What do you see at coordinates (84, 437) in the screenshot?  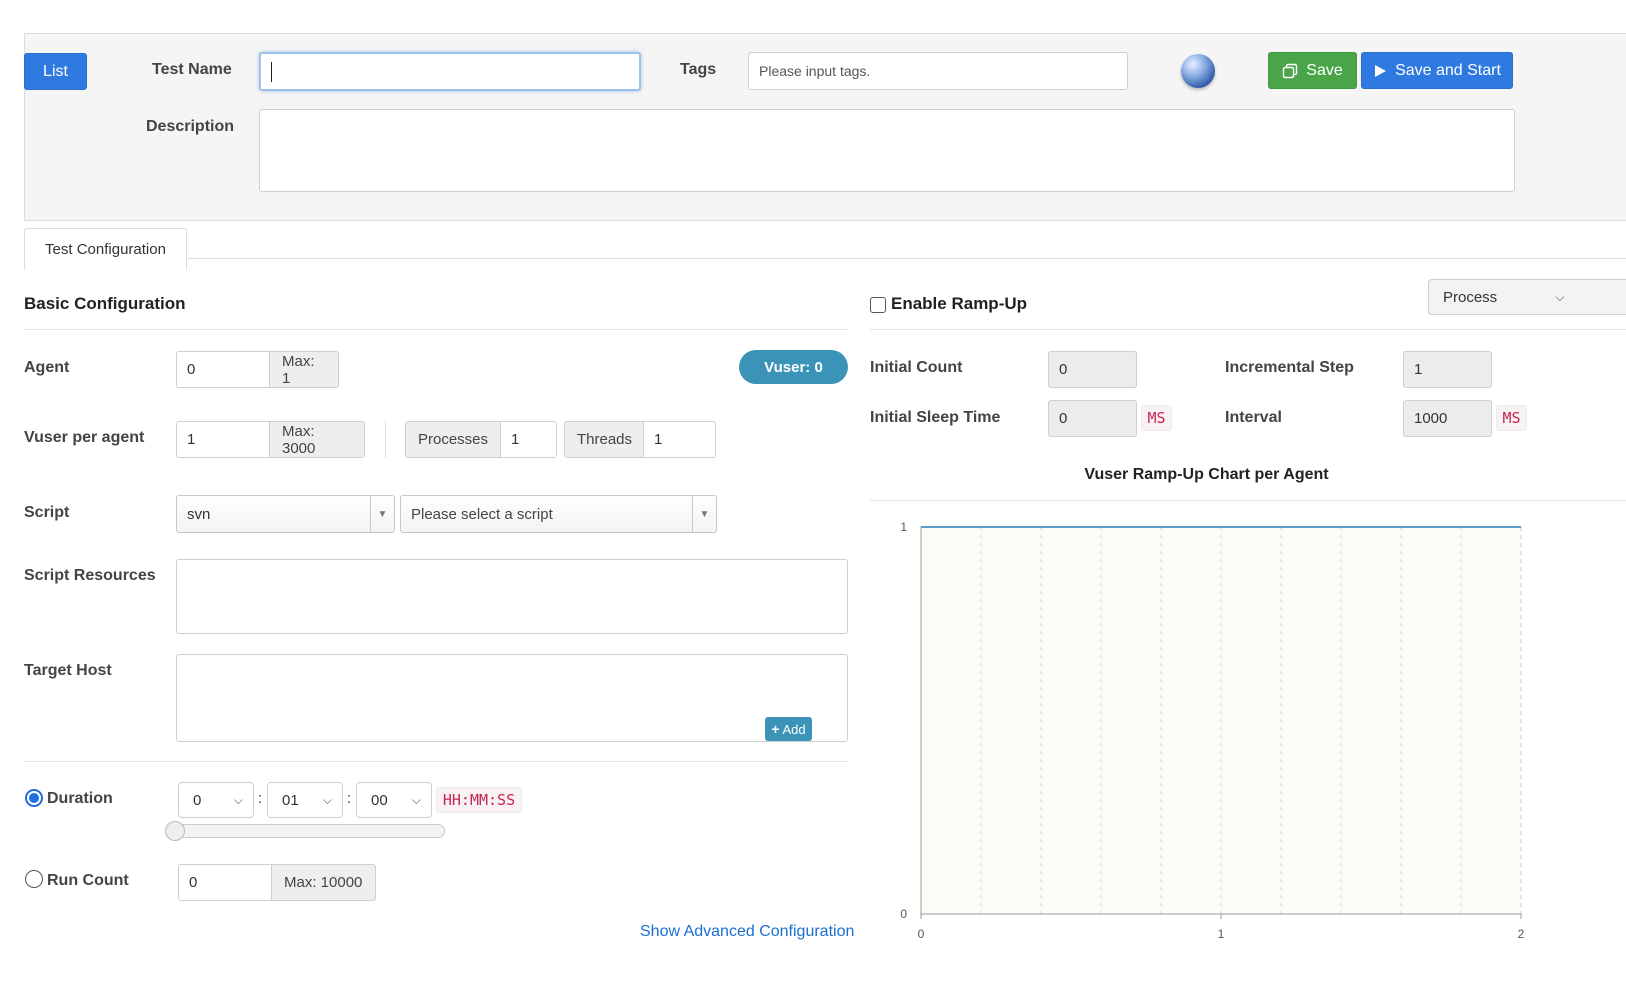 I see `vuser-per-agent-label: Vuser per agent` at bounding box center [84, 437].